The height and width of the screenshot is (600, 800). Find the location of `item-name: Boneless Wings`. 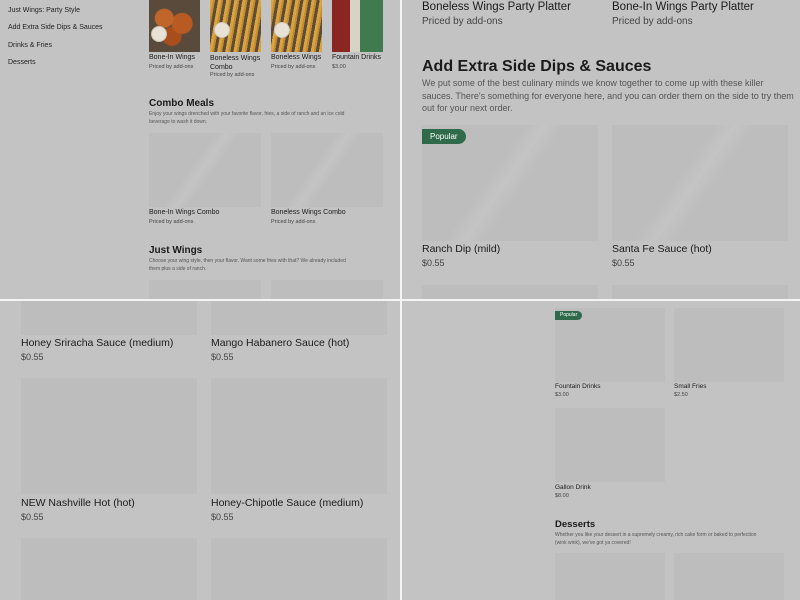

item-name: Boneless Wings is located at coordinates (296, 57).